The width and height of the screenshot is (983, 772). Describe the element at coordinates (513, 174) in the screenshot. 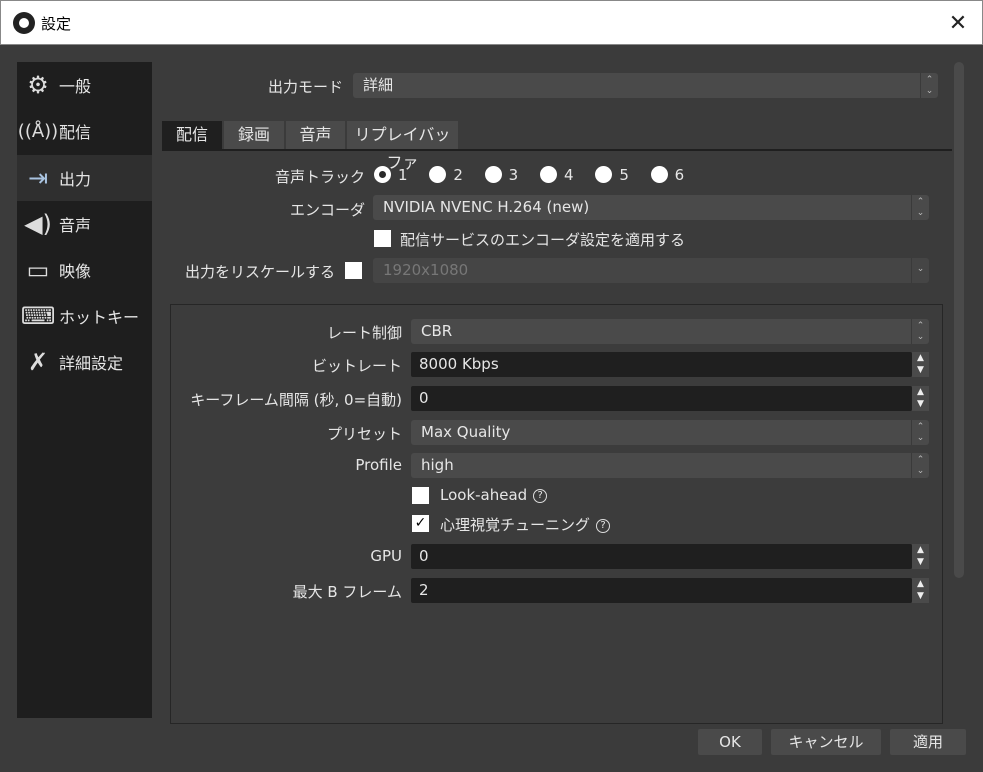

I see `radio-label: 3` at that location.